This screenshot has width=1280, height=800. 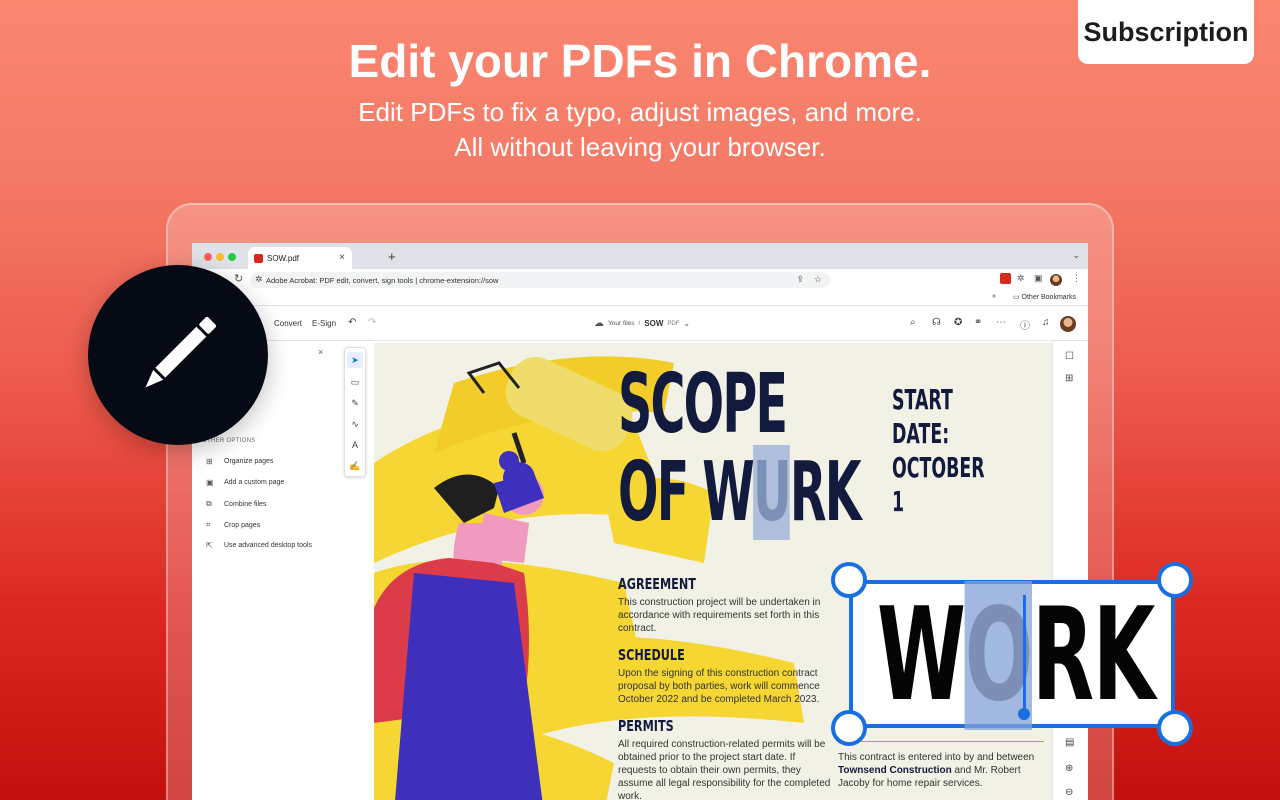 I want to click on chrome-menu-icon: ⋮, so click(x=1076, y=278).